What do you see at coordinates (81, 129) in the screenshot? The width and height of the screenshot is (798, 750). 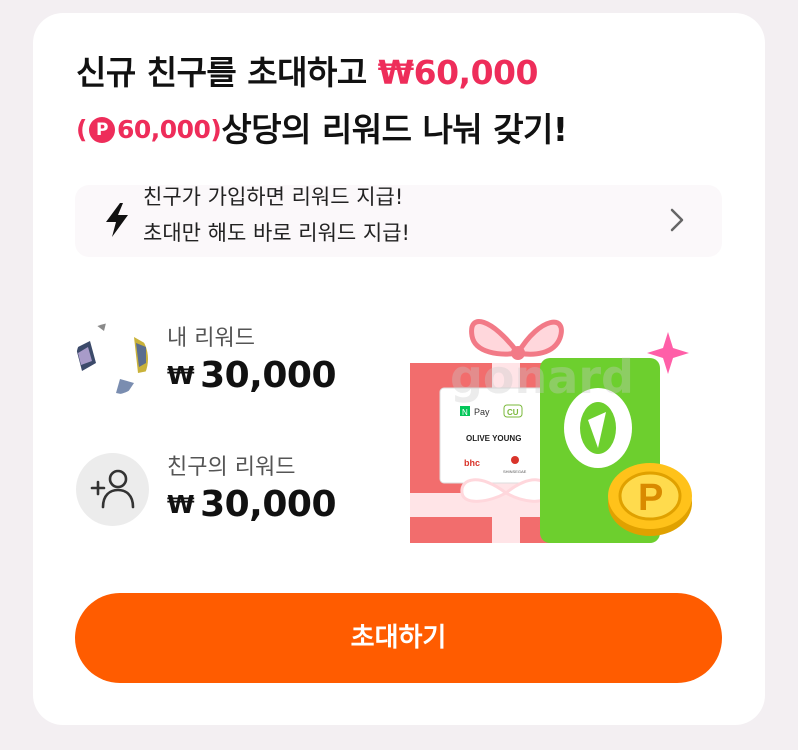 I see `paren-open: (` at bounding box center [81, 129].